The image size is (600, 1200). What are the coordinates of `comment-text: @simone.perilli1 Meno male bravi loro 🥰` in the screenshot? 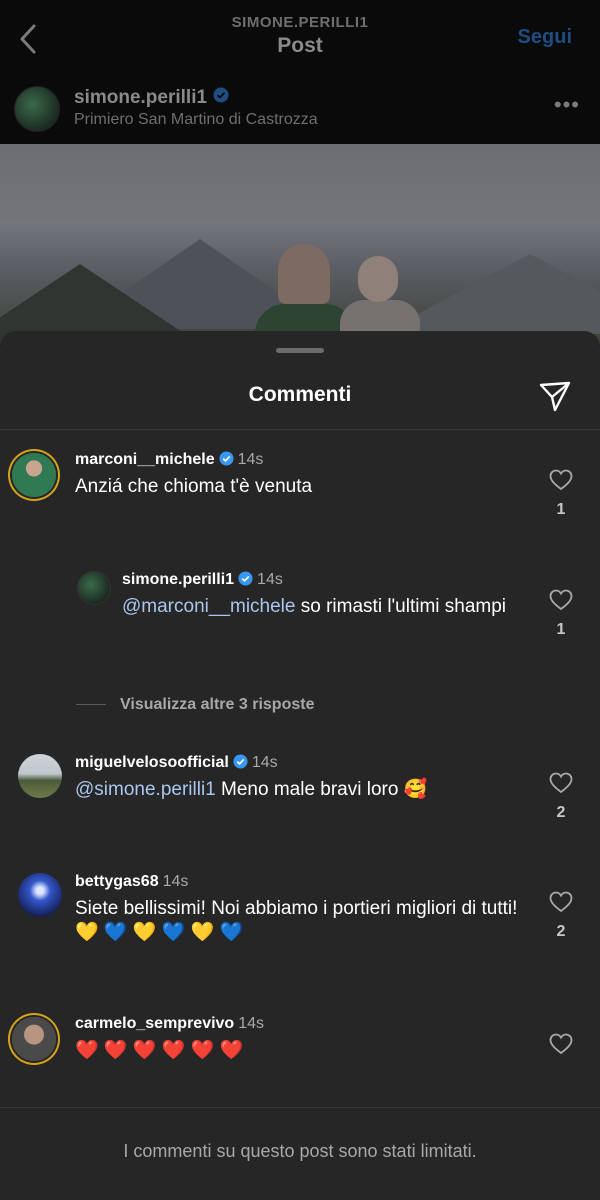 It's located at (300, 790).